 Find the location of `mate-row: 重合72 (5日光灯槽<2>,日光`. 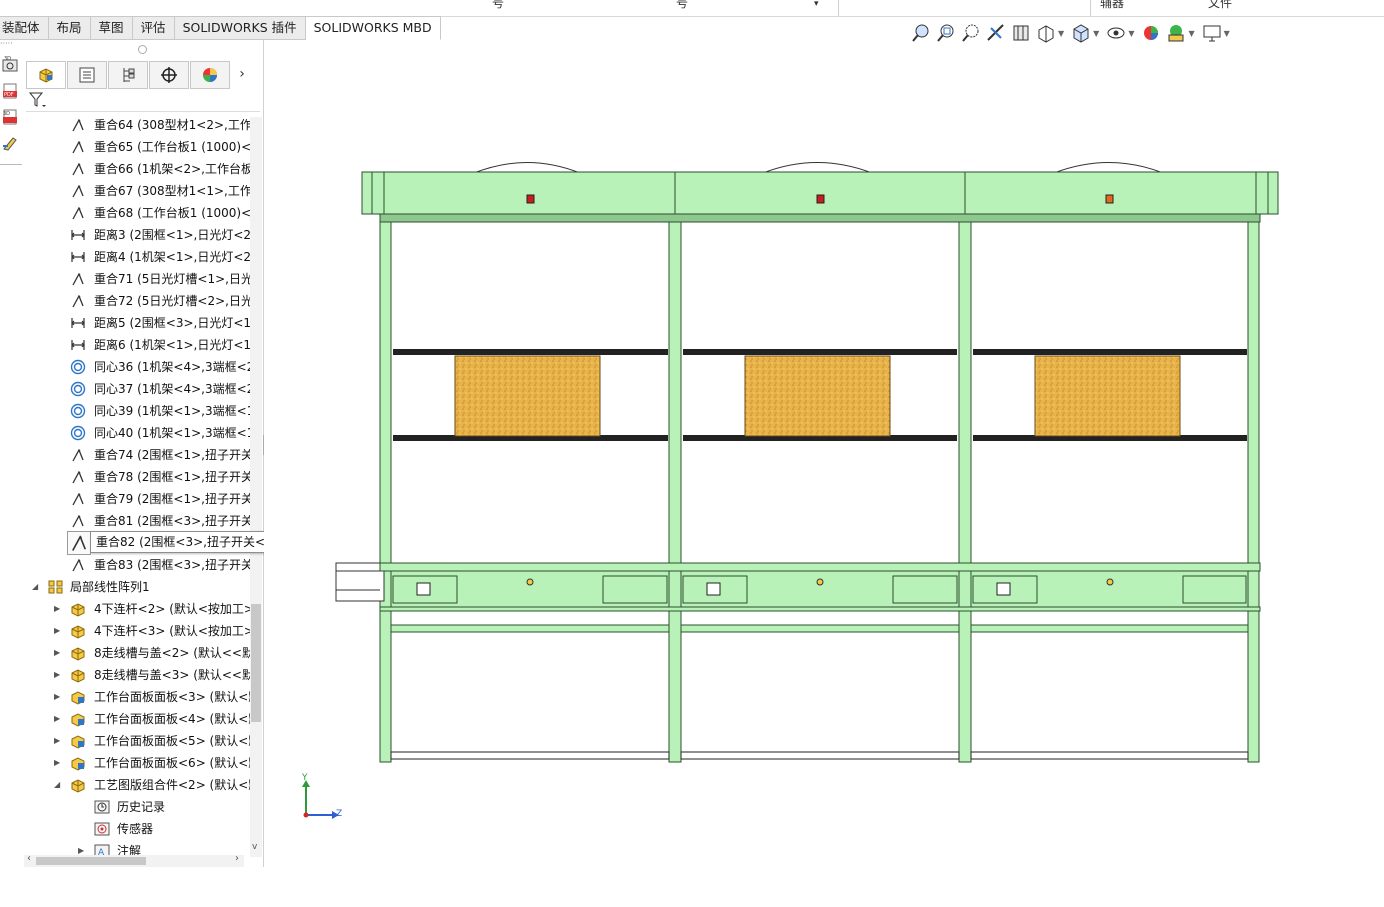

mate-row: 重合72 (5日光灯槽<2>,日光 is located at coordinates (136, 301).